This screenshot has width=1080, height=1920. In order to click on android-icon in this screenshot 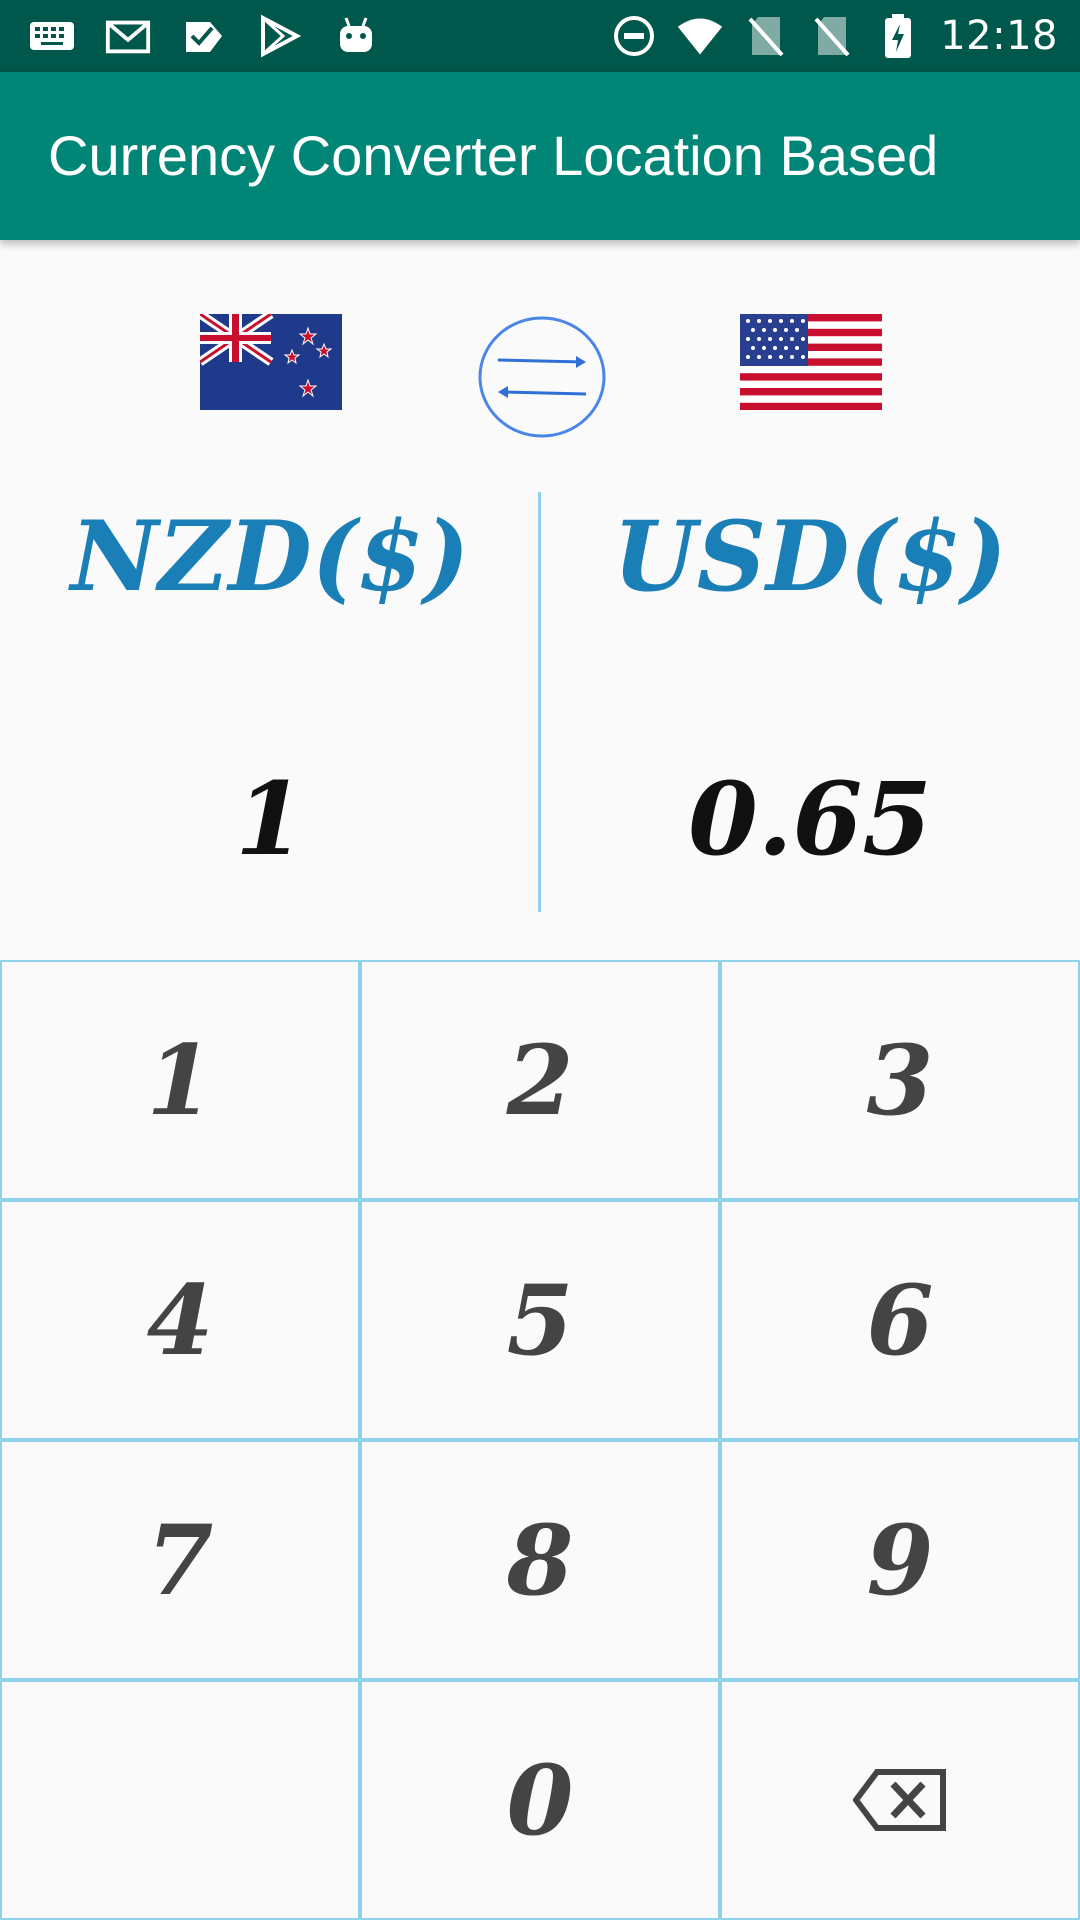, I will do `click(356, 36)`.